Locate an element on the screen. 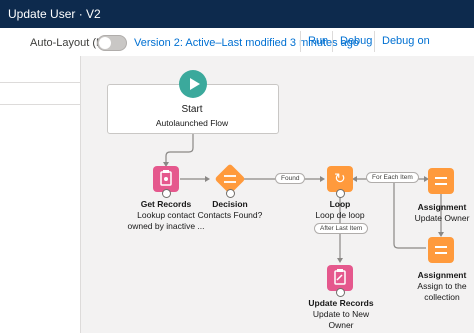  loop-type: Loop is located at coordinates (340, 204).